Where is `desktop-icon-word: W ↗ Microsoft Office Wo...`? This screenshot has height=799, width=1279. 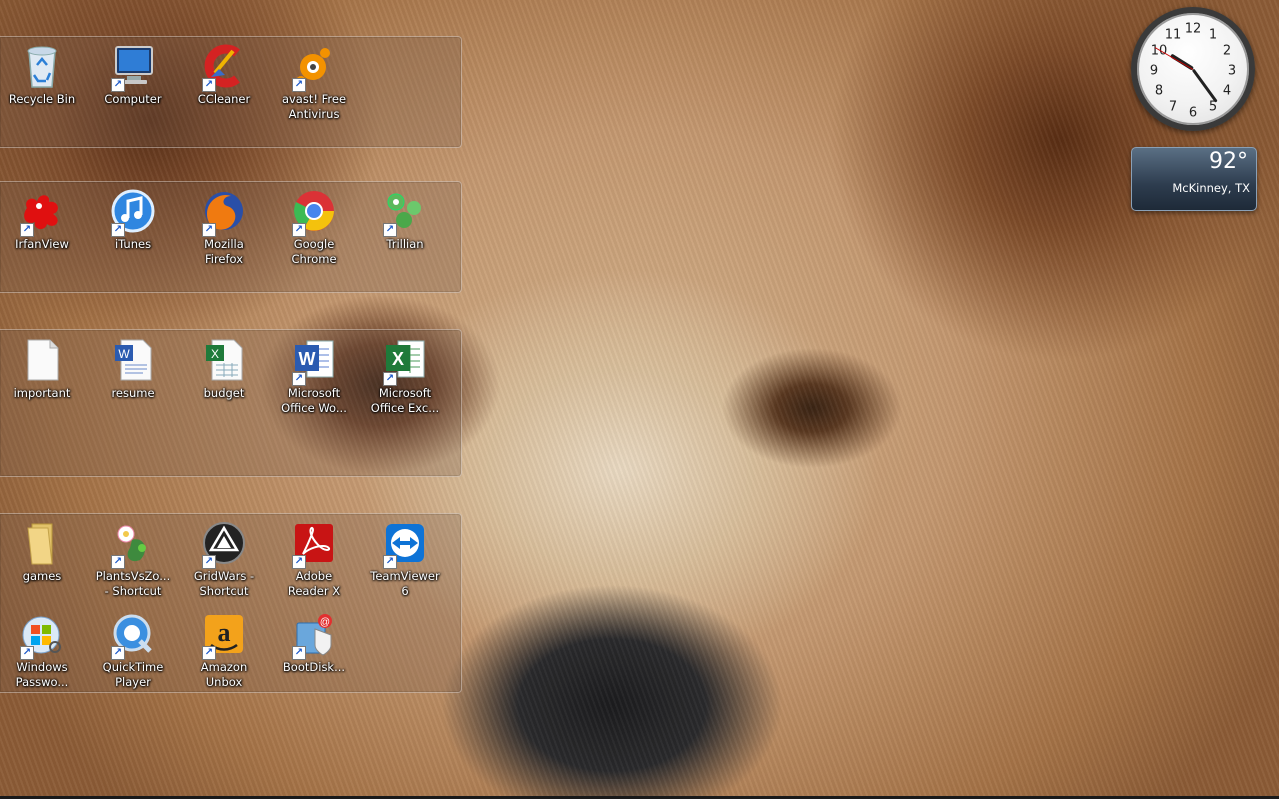
desktop-icon-word: W ↗ Microsoft Office Wo... is located at coordinates (314, 376).